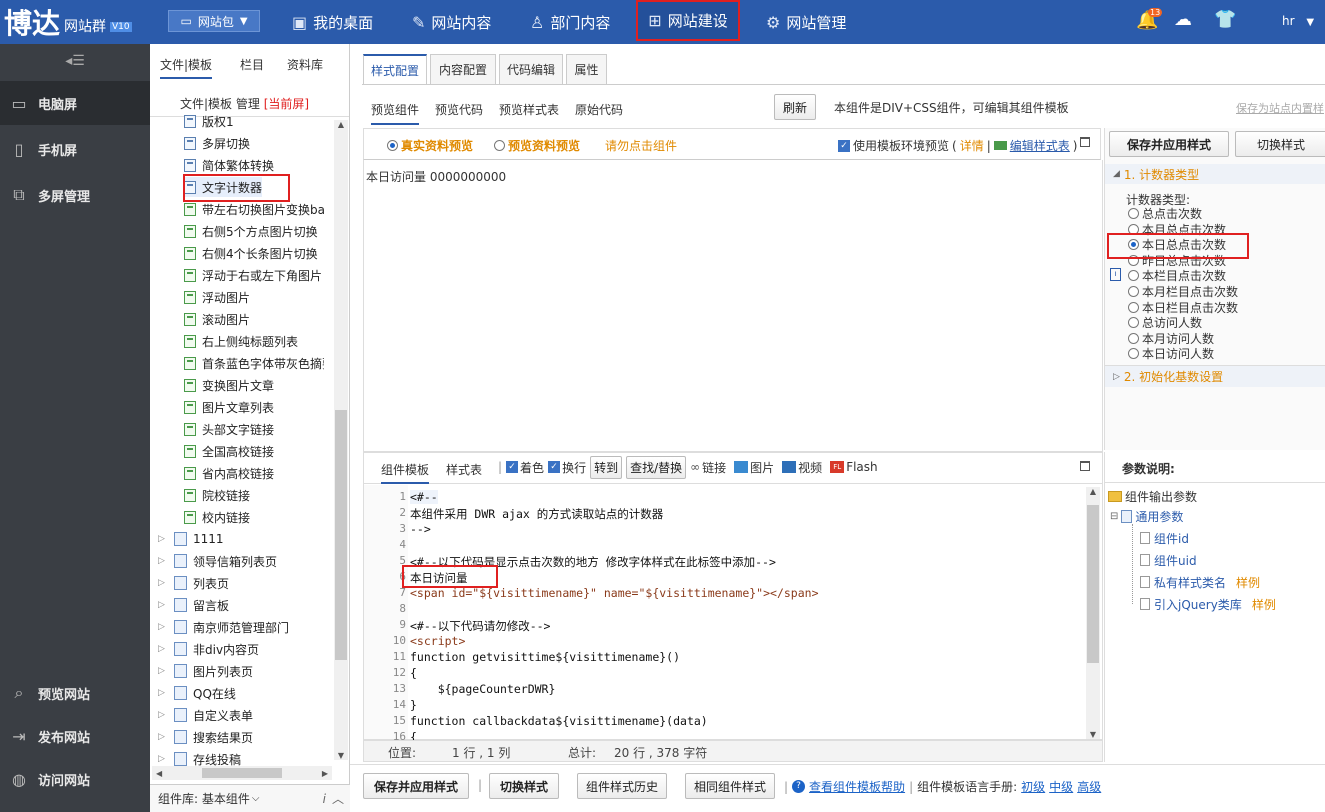 This screenshot has width=1325, height=812. I want to click on refresh-button: 刷新, so click(795, 107).